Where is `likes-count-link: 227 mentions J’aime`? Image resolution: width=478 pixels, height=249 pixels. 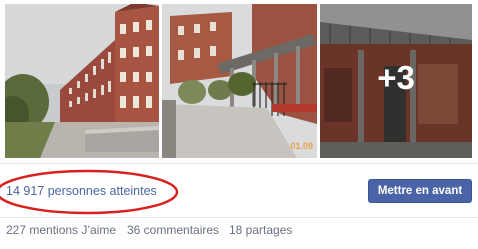
likes-count-link: 227 mentions J’aime is located at coordinates (61, 230).